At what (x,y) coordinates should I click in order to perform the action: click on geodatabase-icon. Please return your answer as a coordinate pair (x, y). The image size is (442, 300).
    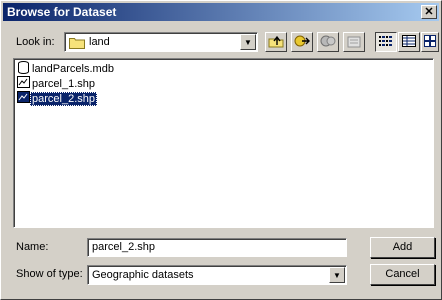
    Looking at the image, I should click on (23, 69).